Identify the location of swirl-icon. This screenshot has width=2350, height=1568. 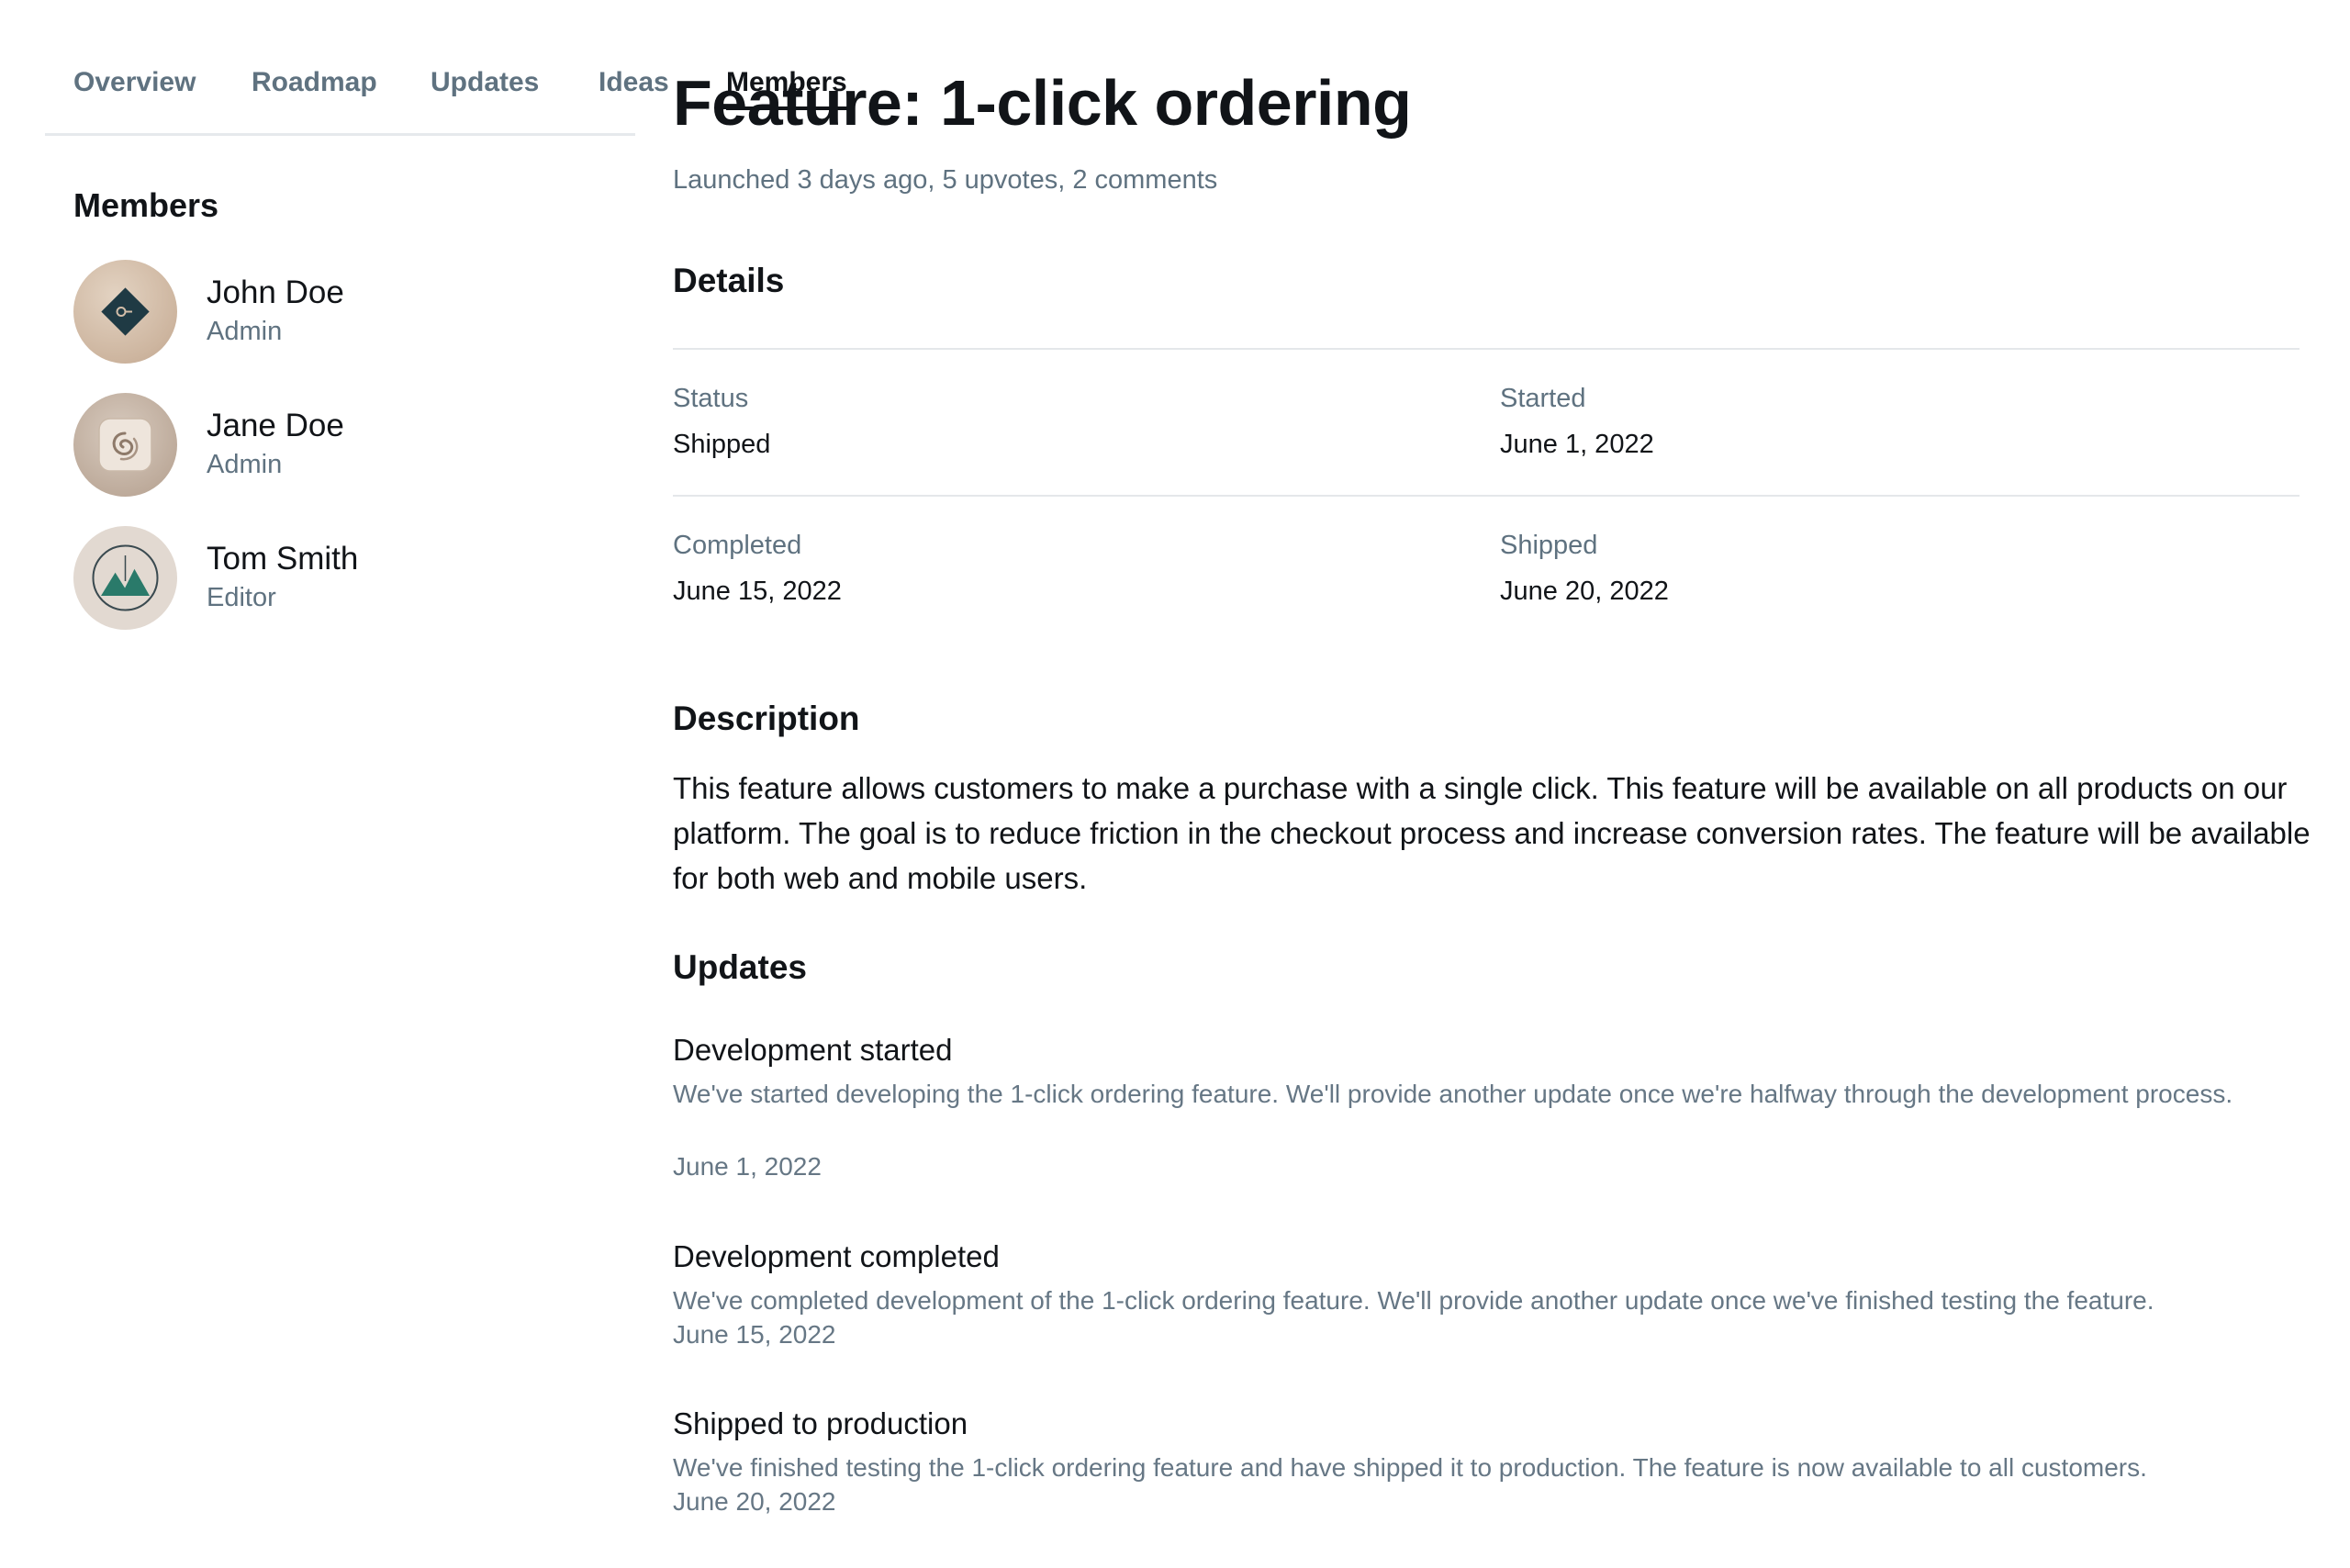
(125, 445).